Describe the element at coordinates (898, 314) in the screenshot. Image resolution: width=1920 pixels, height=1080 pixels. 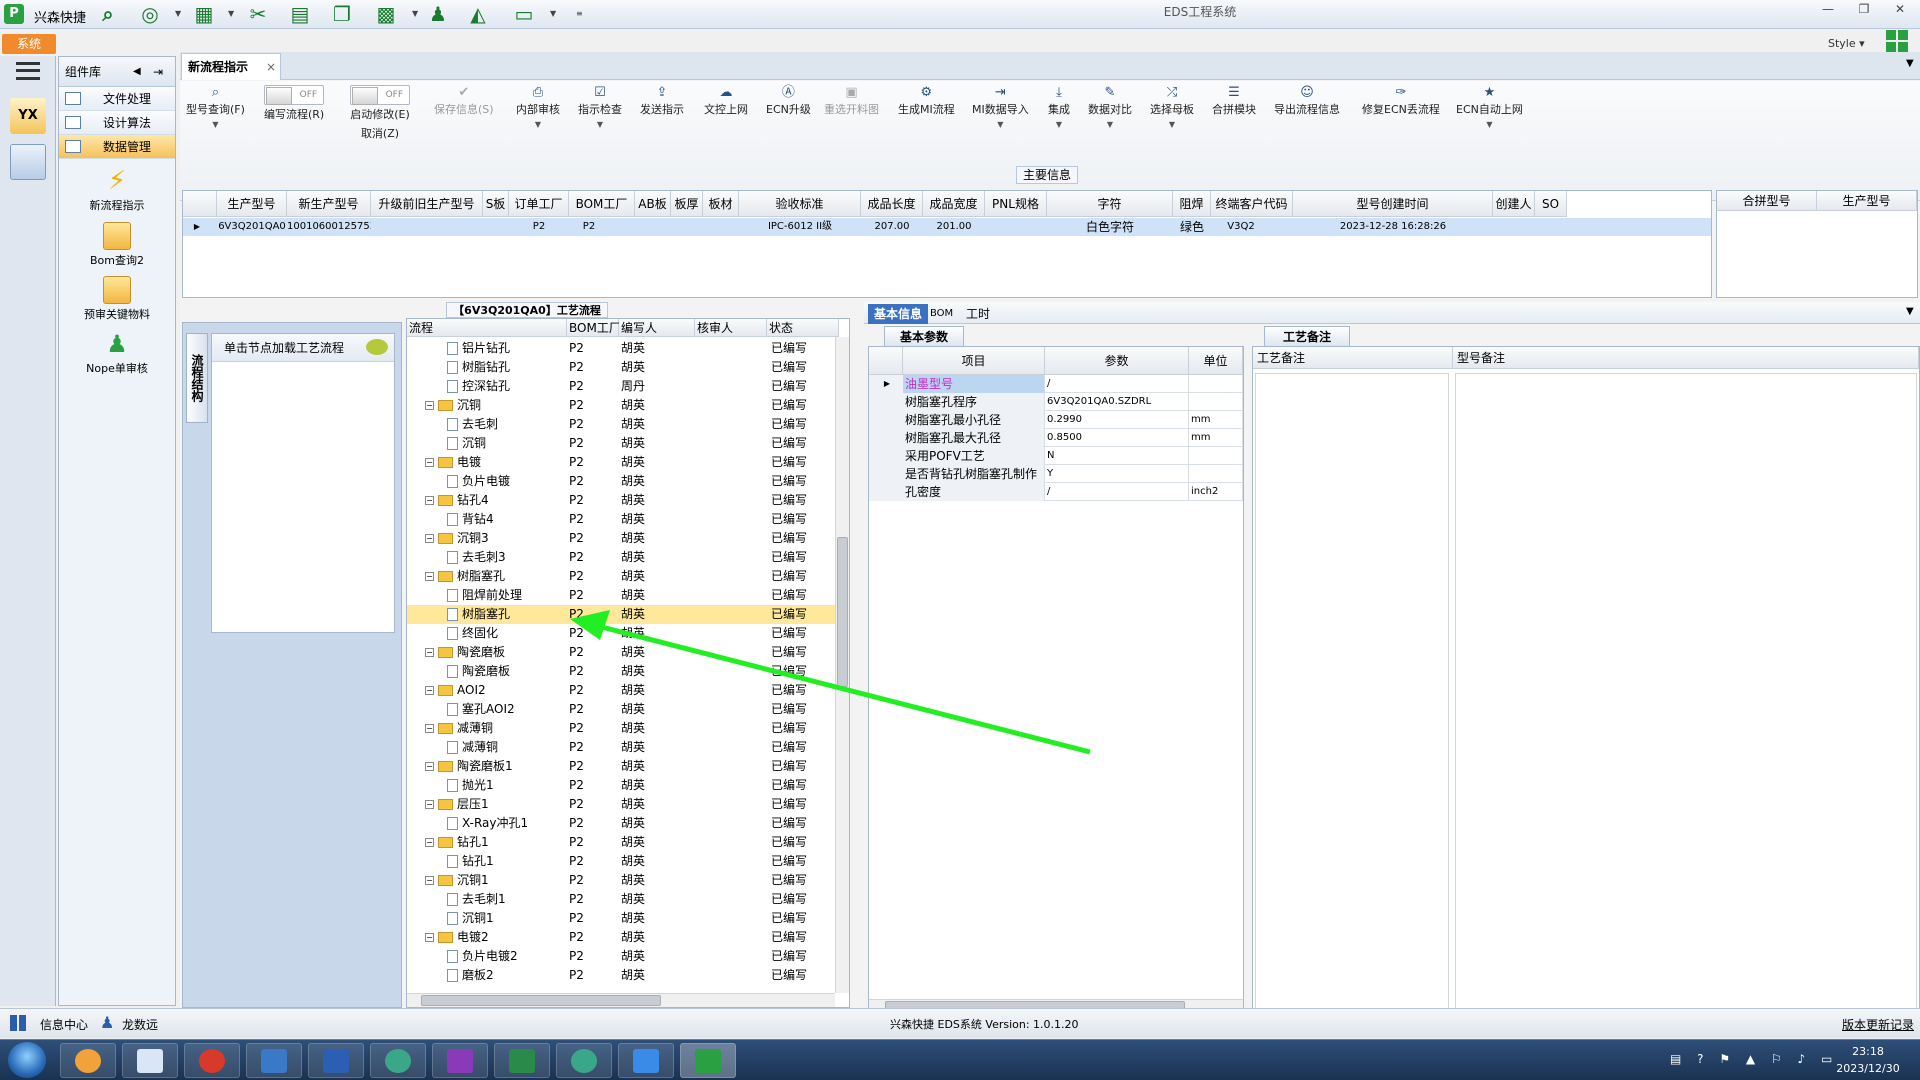
I see `tab-basic-info: 基本信息` at that location.